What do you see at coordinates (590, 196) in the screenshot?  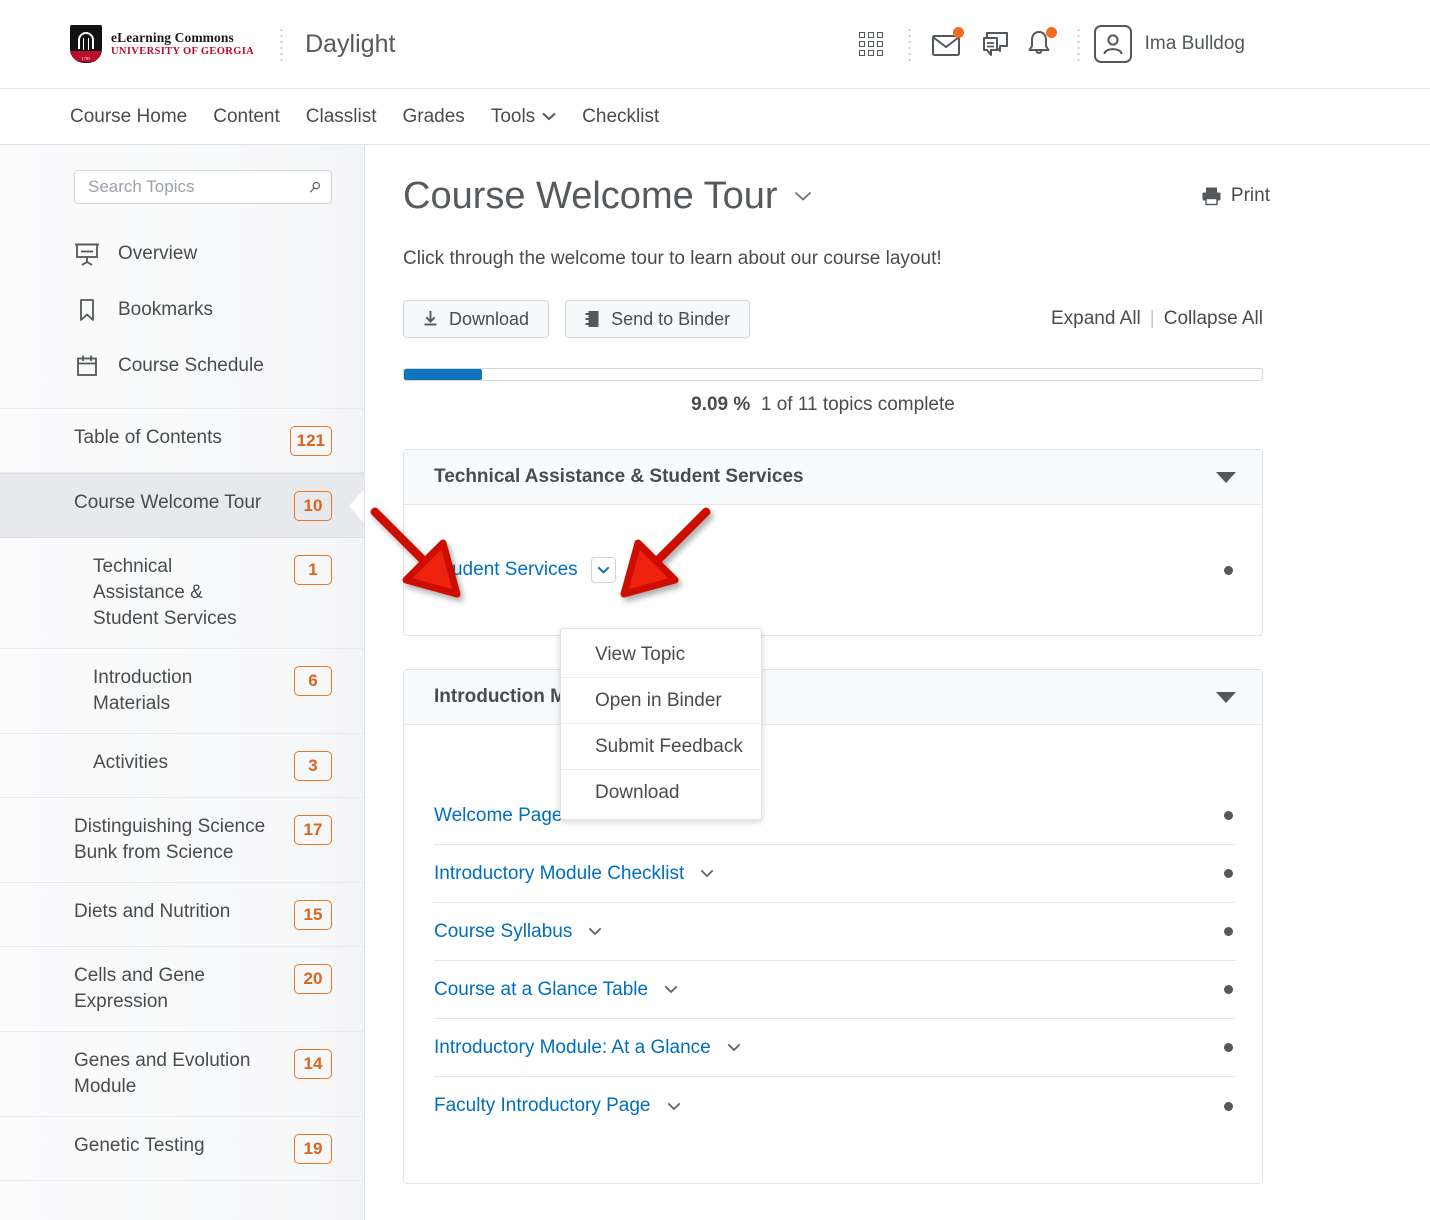 I see `page-title: Course Welcome Tour` at bounding box center [590, 196].